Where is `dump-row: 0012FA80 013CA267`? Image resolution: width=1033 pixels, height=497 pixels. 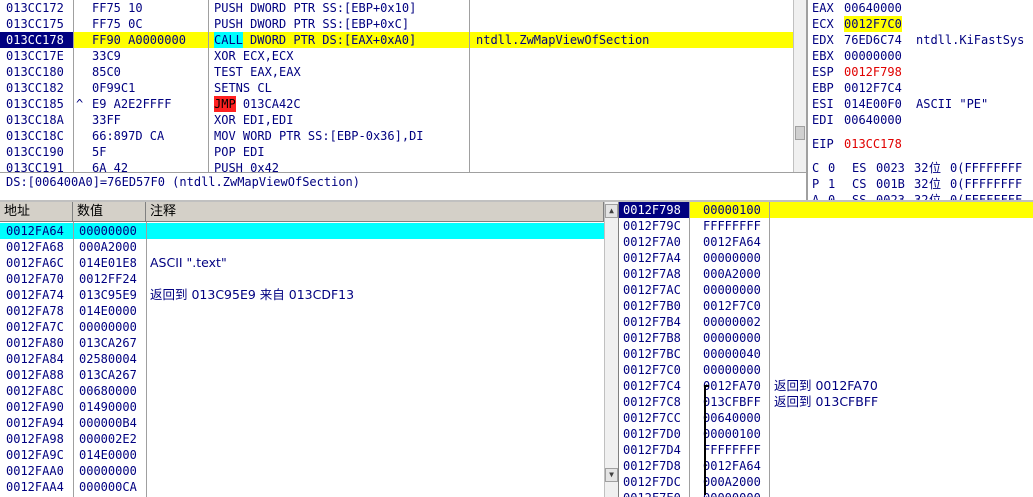 dump-row: 0012FA80 013CA267 is located at coordinates (302, 343).